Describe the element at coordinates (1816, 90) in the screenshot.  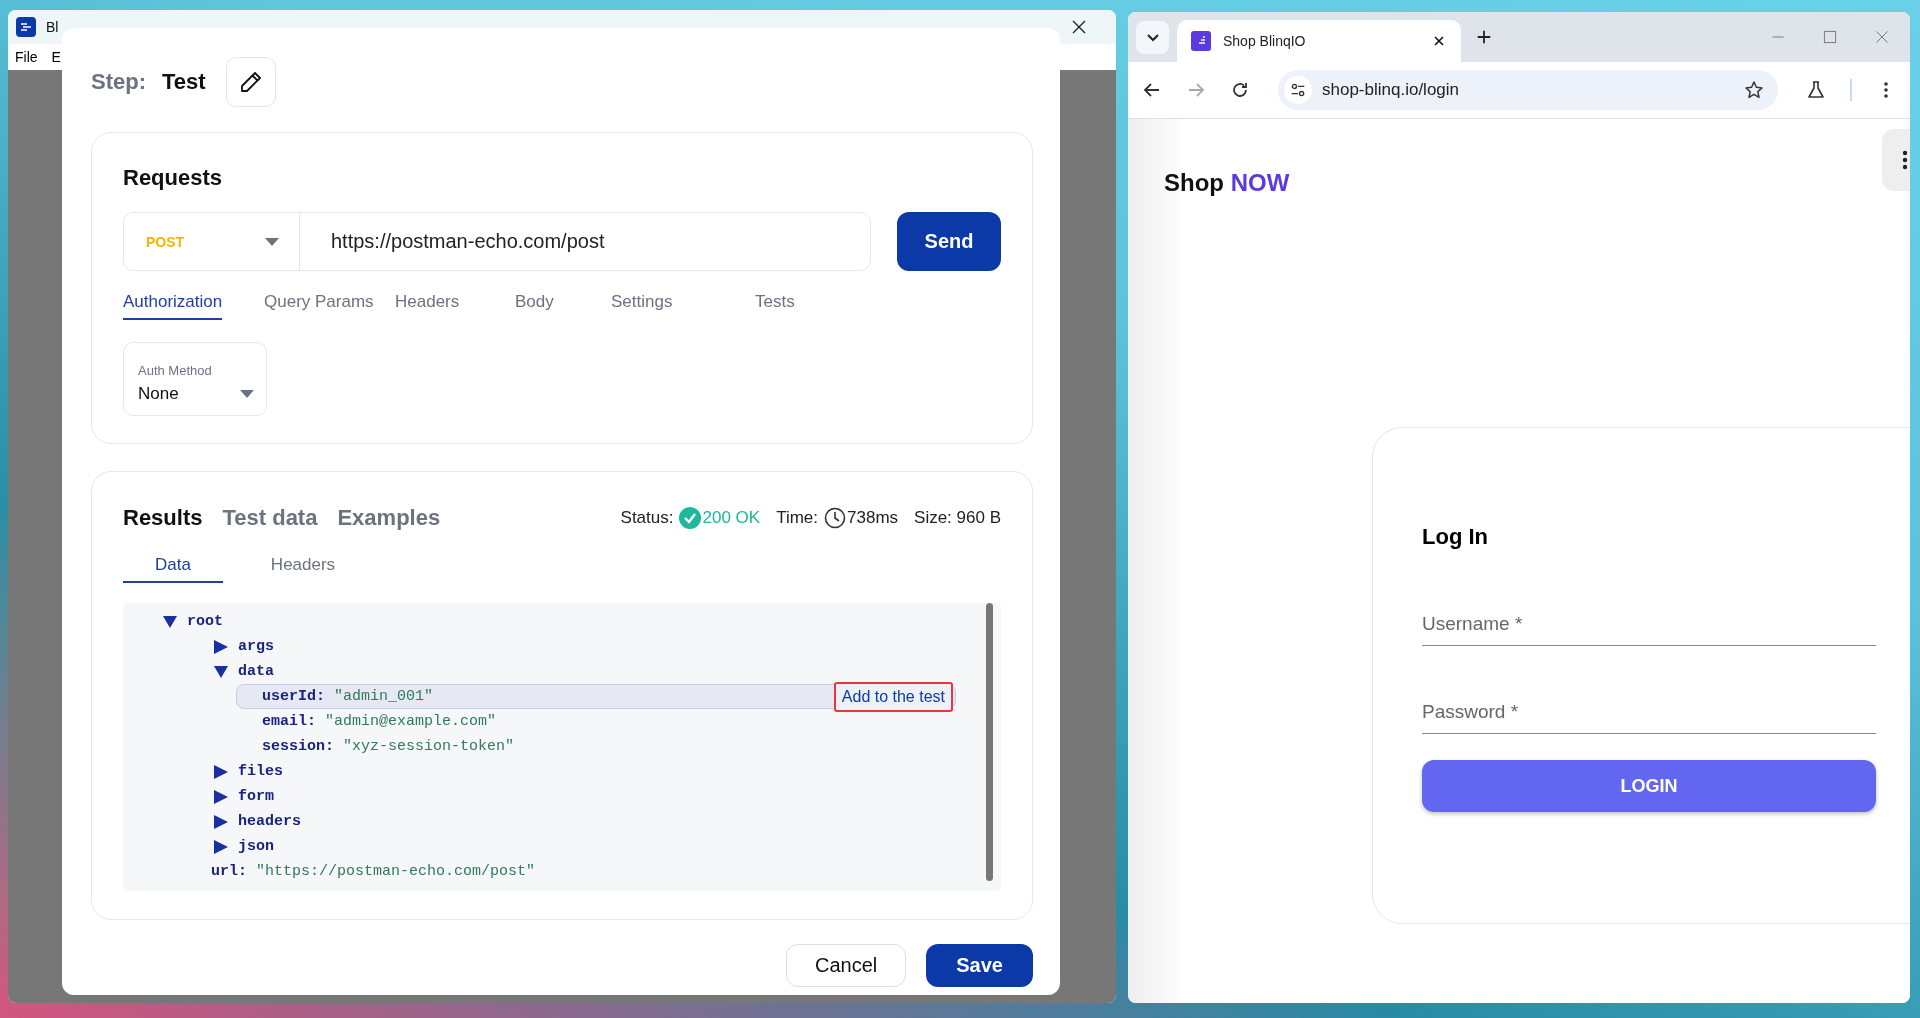
I see `flask-icon` at that location.